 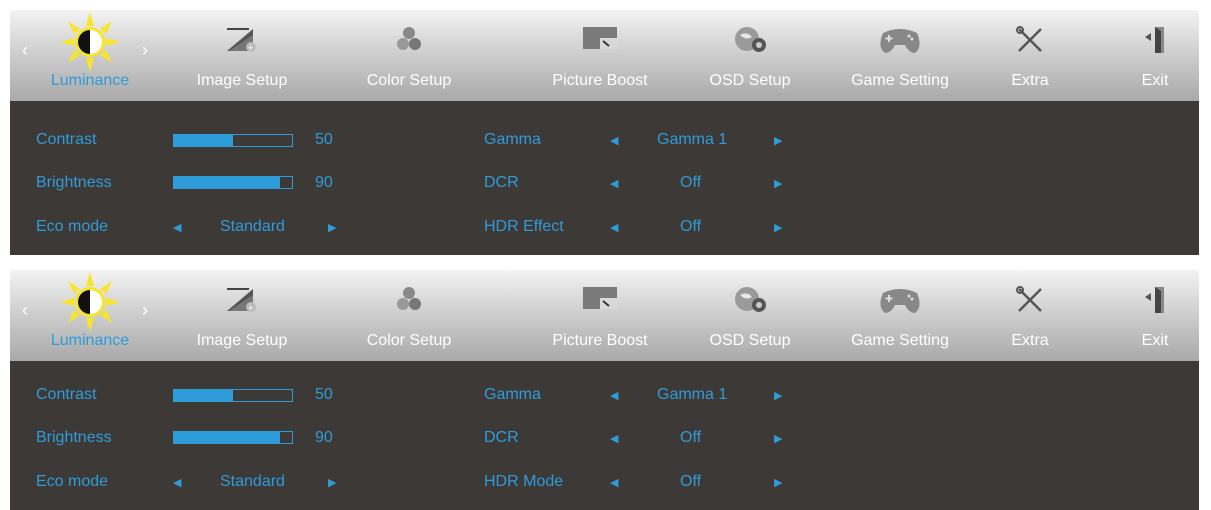 I want to click on tab-label: Exit, so click(x=1155, y=80).